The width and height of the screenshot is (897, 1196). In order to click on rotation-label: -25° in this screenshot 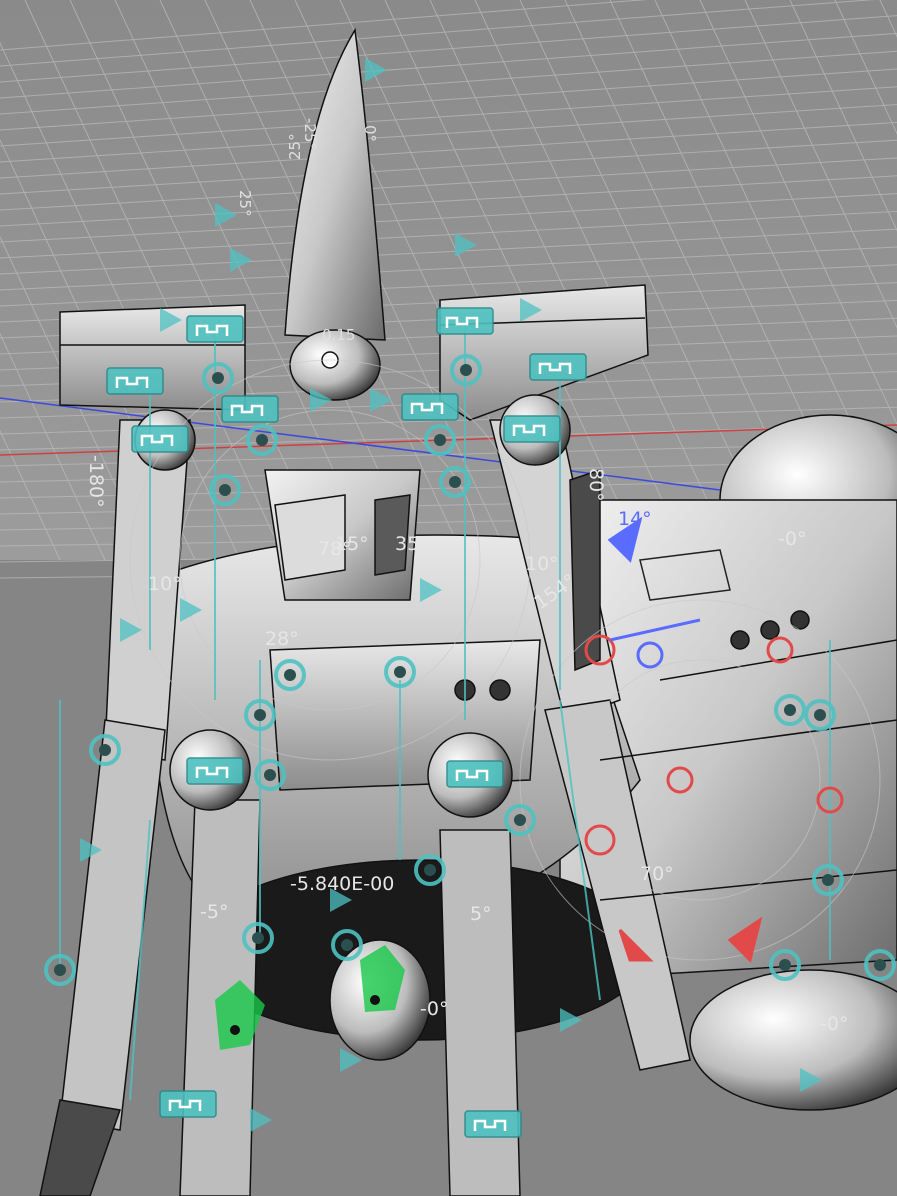, I will do `click(310, 134)`.